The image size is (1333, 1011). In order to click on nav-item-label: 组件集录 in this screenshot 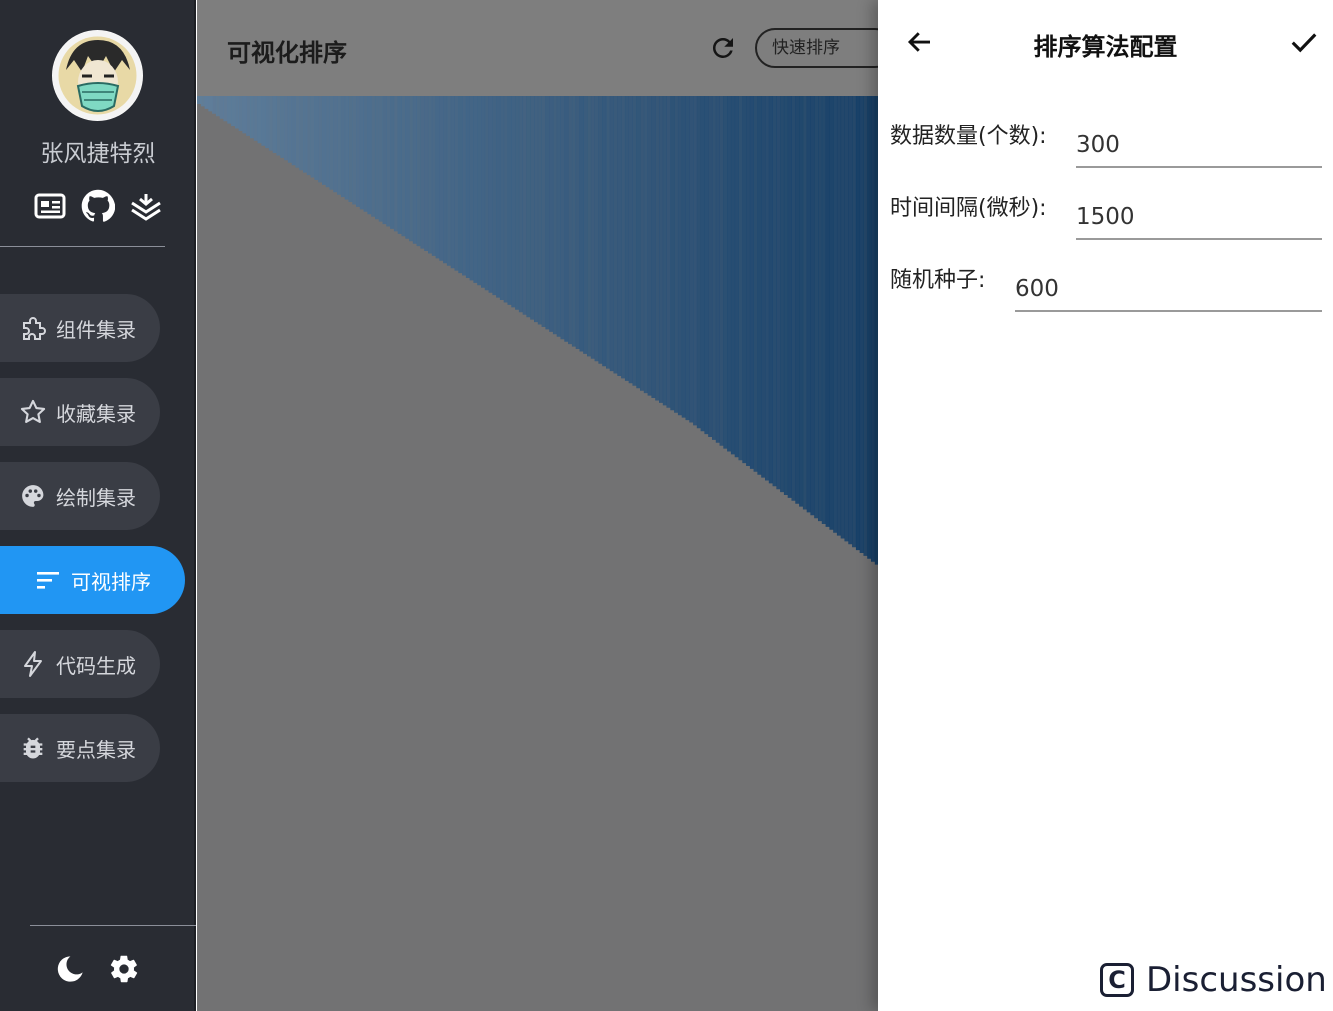, I will do `click(96, 329)`.